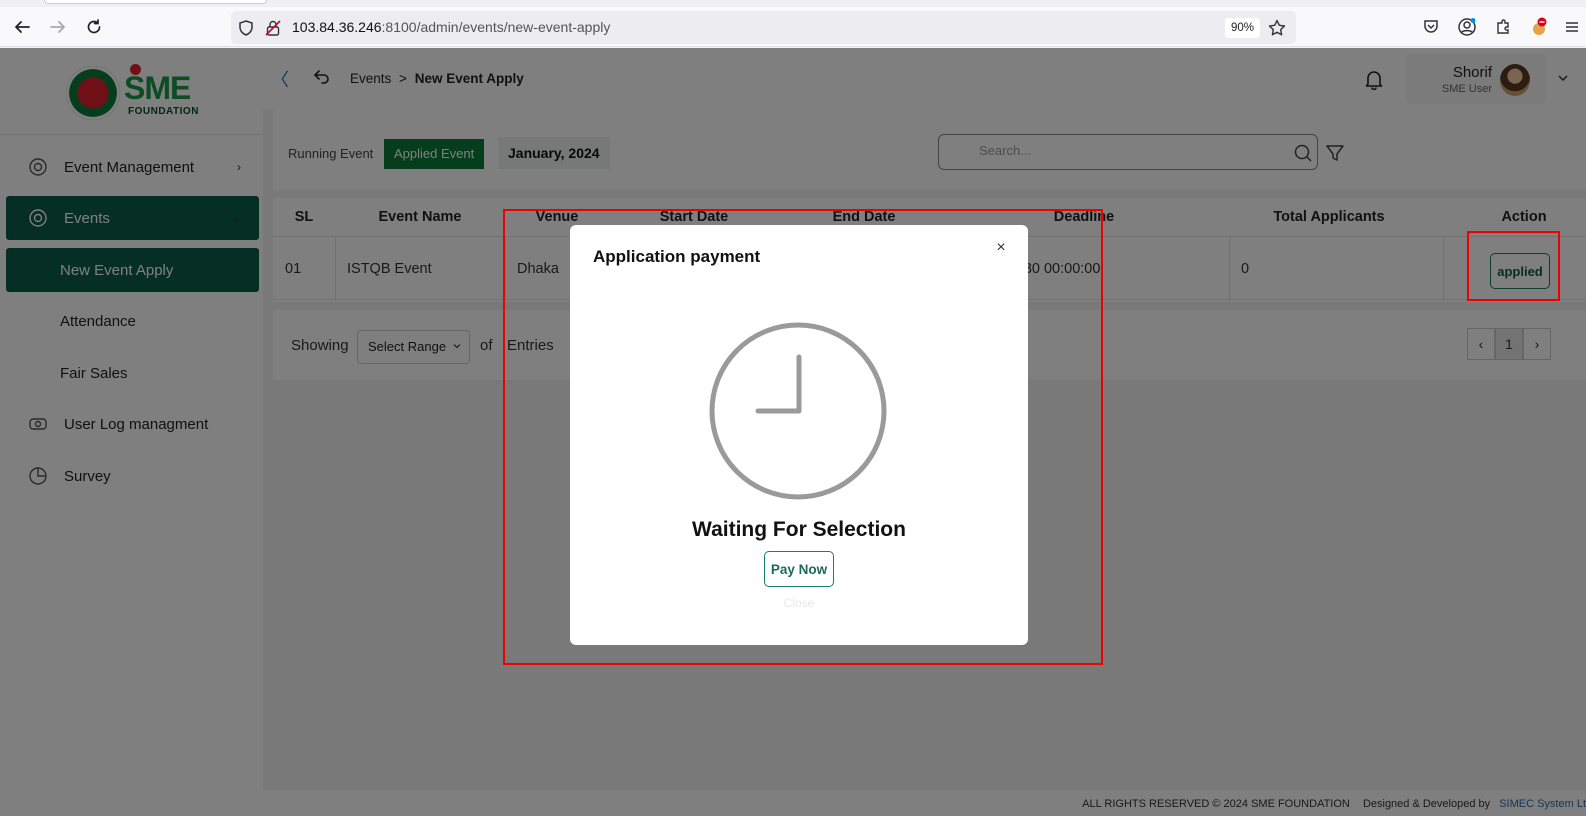 Image resolution: width=1586 pixels, height=816 pixels. I want to click on close-icon: ×, so click(1001, 248).